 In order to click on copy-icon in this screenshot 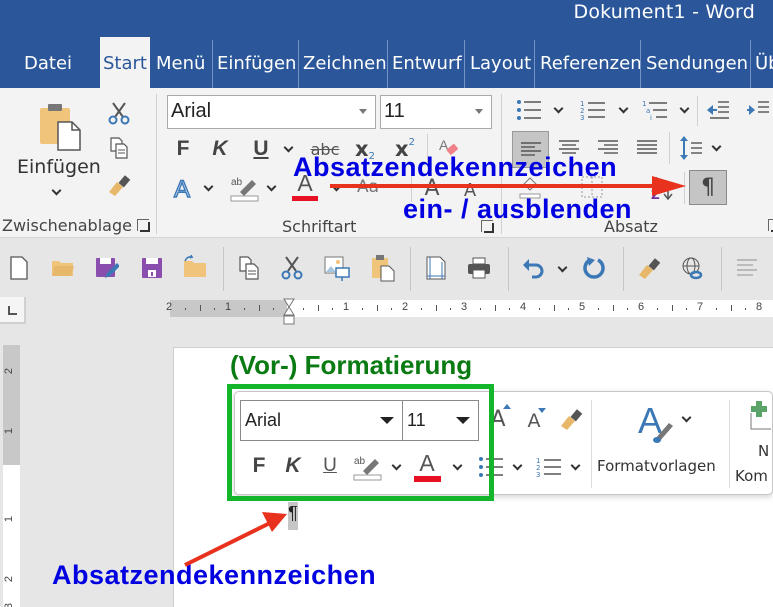, I will do `click(119, 148)`.